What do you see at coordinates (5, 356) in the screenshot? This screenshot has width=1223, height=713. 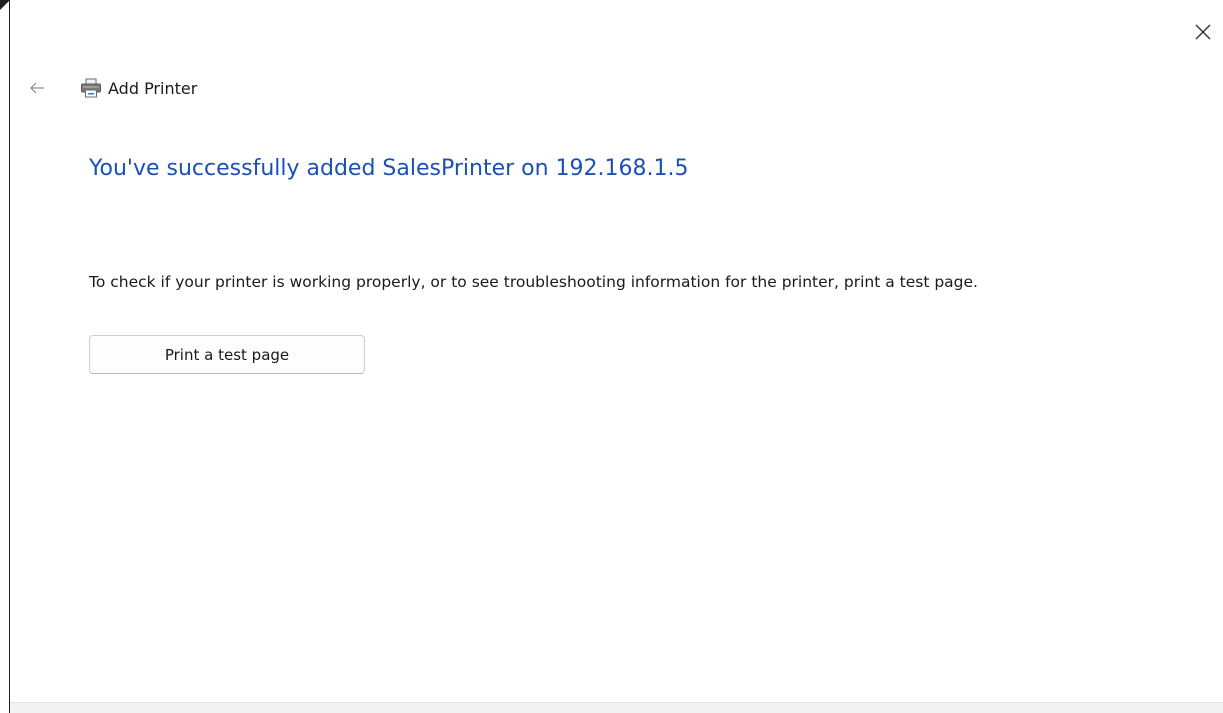 I see `window-left-edge` at bounding box center [5, 356].